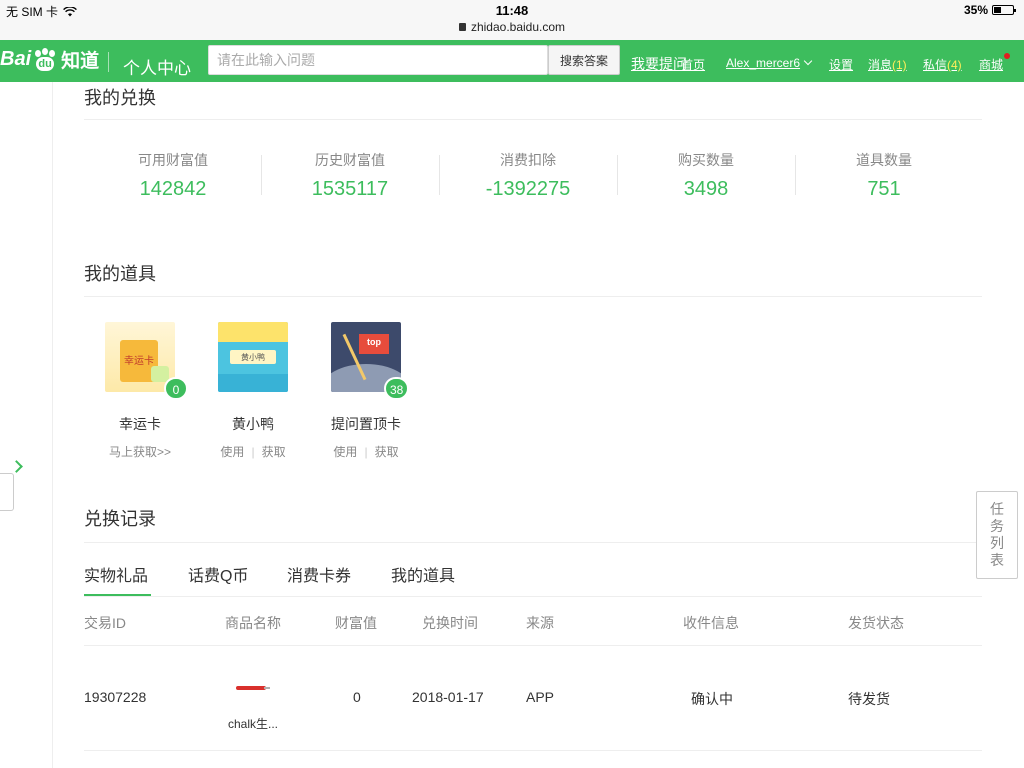 The height and width of the screenshot is (768, 1024). I want to click on stat-value: 1535117, so click(350, 189).